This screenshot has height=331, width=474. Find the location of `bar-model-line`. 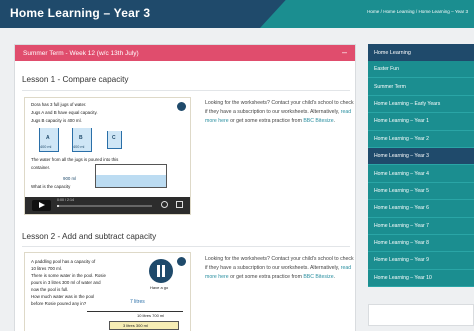

bar-model-line is located at coordinates (135, 311).